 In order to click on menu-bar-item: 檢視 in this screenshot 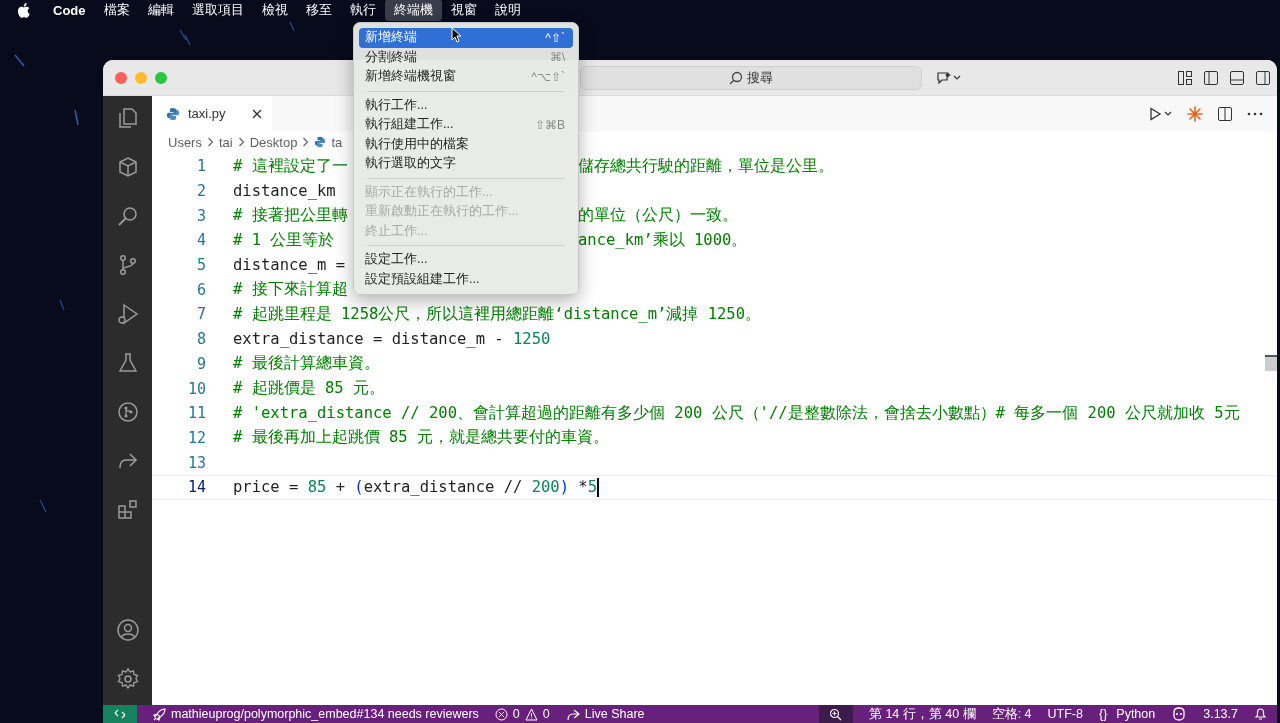, I will do `click(274, 10)`.